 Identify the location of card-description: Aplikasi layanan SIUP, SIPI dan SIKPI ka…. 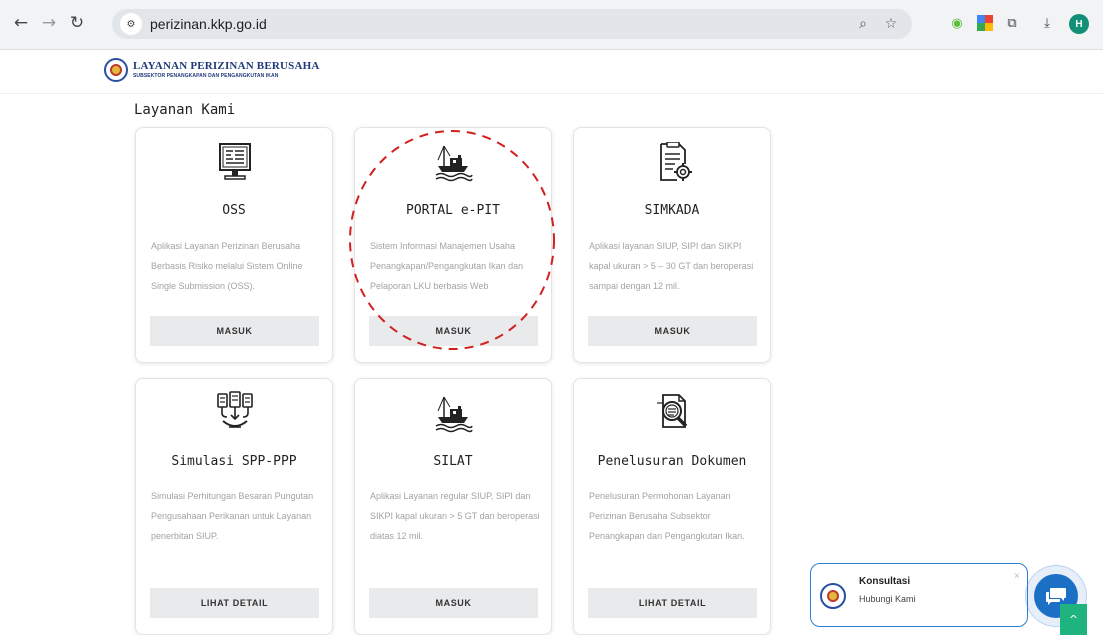
(671, 266).